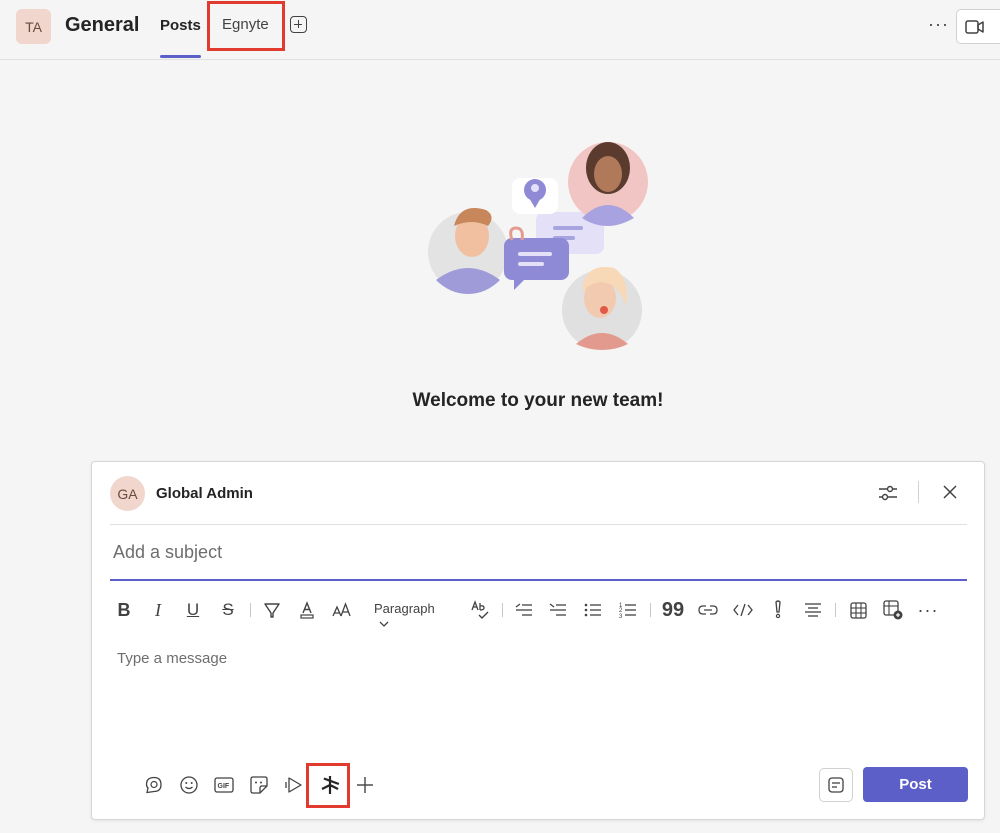  I want to click on important-icon, so click(778, 610).